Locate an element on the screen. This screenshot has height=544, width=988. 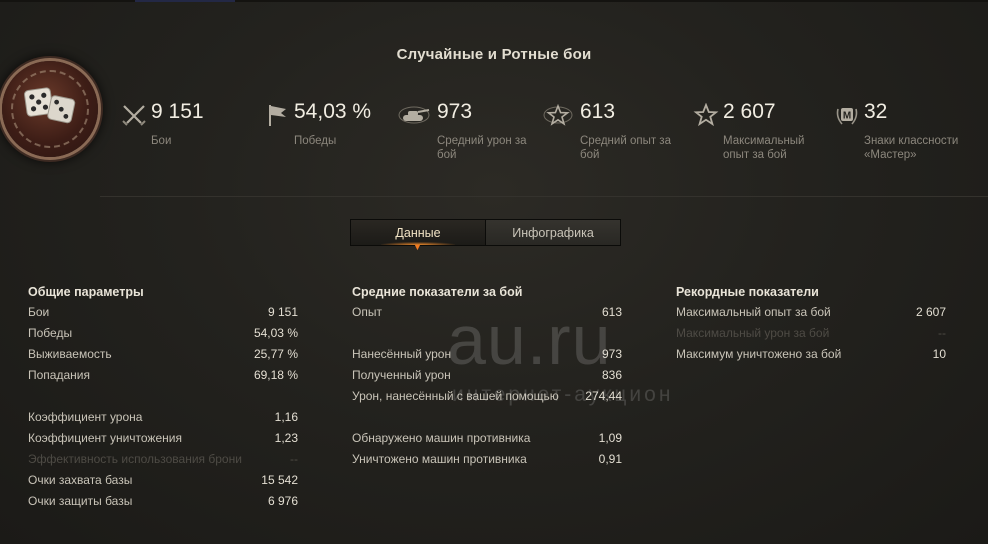
section-title: Средние показатели за бой is located at coordinates (437, 292).